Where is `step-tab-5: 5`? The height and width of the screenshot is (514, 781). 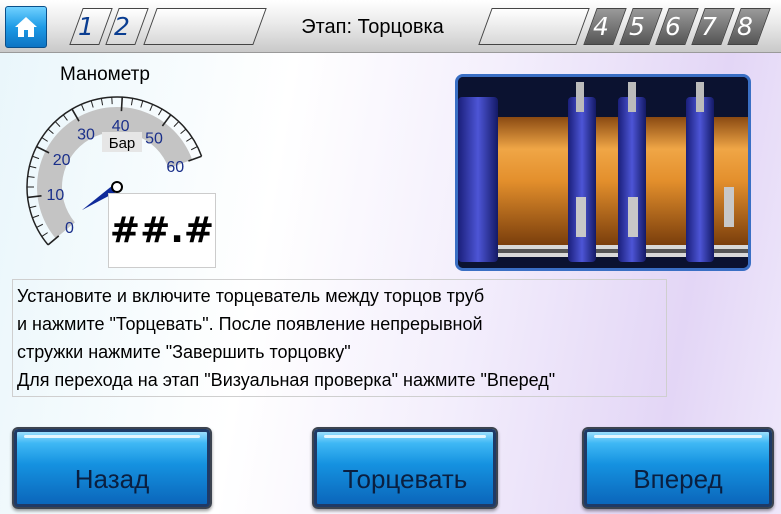 step-tab-5: 5 is located at coordinates (637, 26).